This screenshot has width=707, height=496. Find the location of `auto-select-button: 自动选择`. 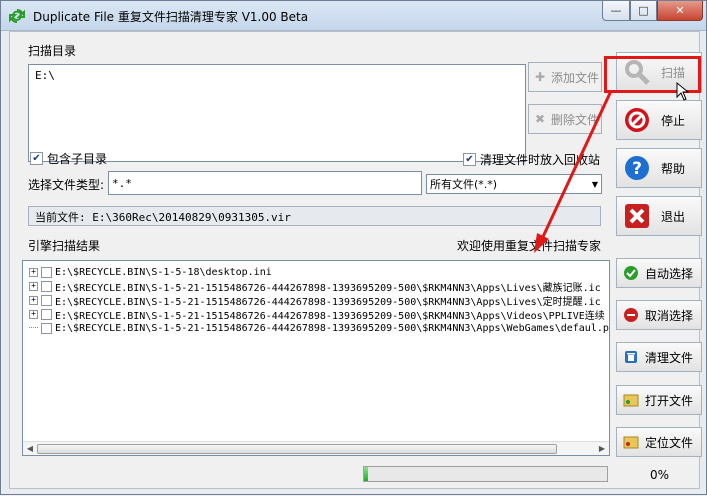

auto-select-button: 自动选择 is located at coordinates (659, 273).